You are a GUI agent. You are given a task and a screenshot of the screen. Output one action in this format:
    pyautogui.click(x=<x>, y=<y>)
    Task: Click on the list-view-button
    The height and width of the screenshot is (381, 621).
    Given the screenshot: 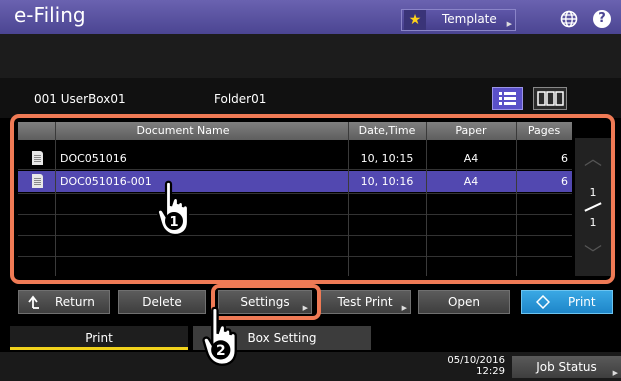 What is the action you would take?
    pyautogui.click(x=507, y=98)
    